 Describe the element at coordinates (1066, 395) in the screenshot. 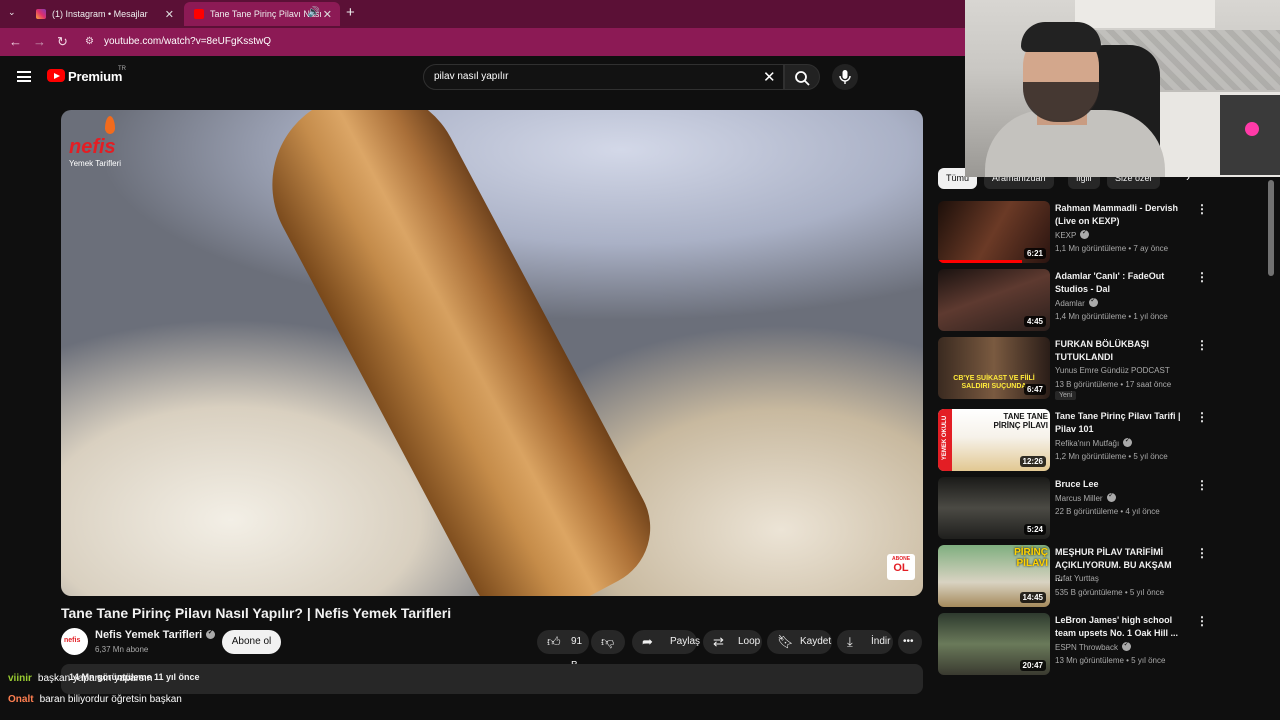

I see `new-badge: Yeni` at that location.